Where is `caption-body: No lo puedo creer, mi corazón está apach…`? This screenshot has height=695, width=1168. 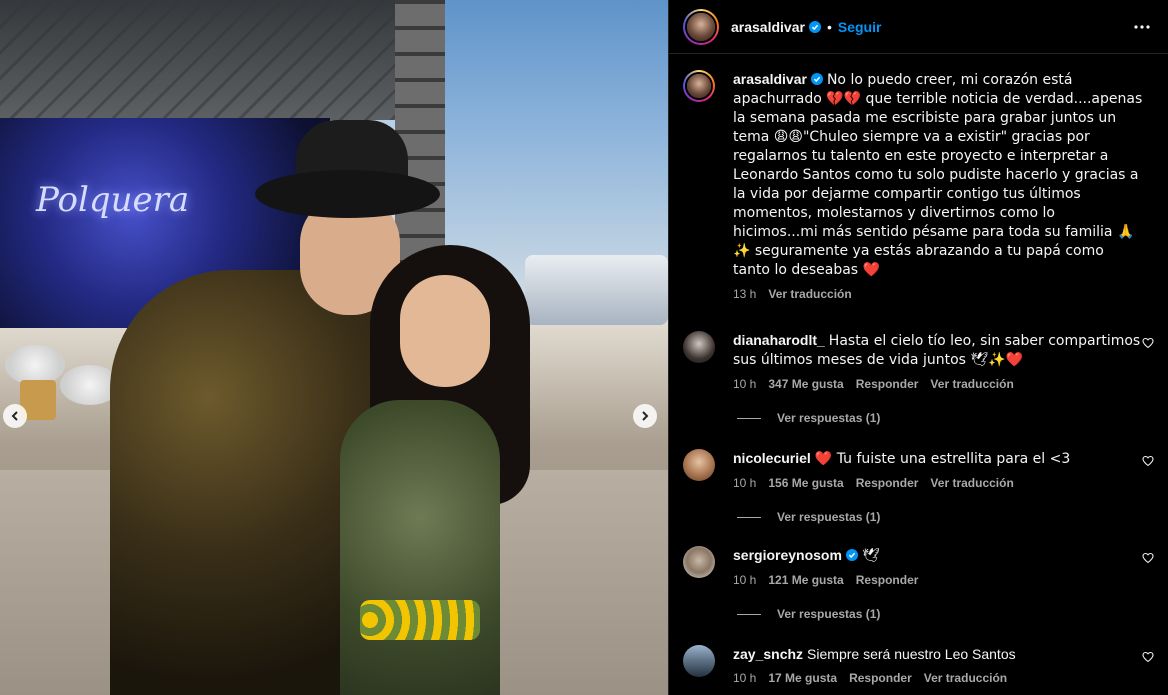
caption-body: No lo puedo creer, mi corazón está apach… is located at coordinates (938, 175).